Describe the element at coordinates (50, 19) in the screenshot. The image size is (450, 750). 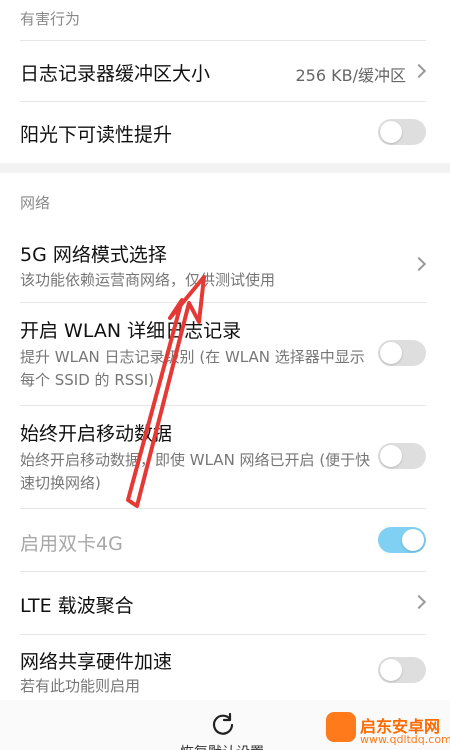
I see `section-header-harmful: 有害行为` at that location.